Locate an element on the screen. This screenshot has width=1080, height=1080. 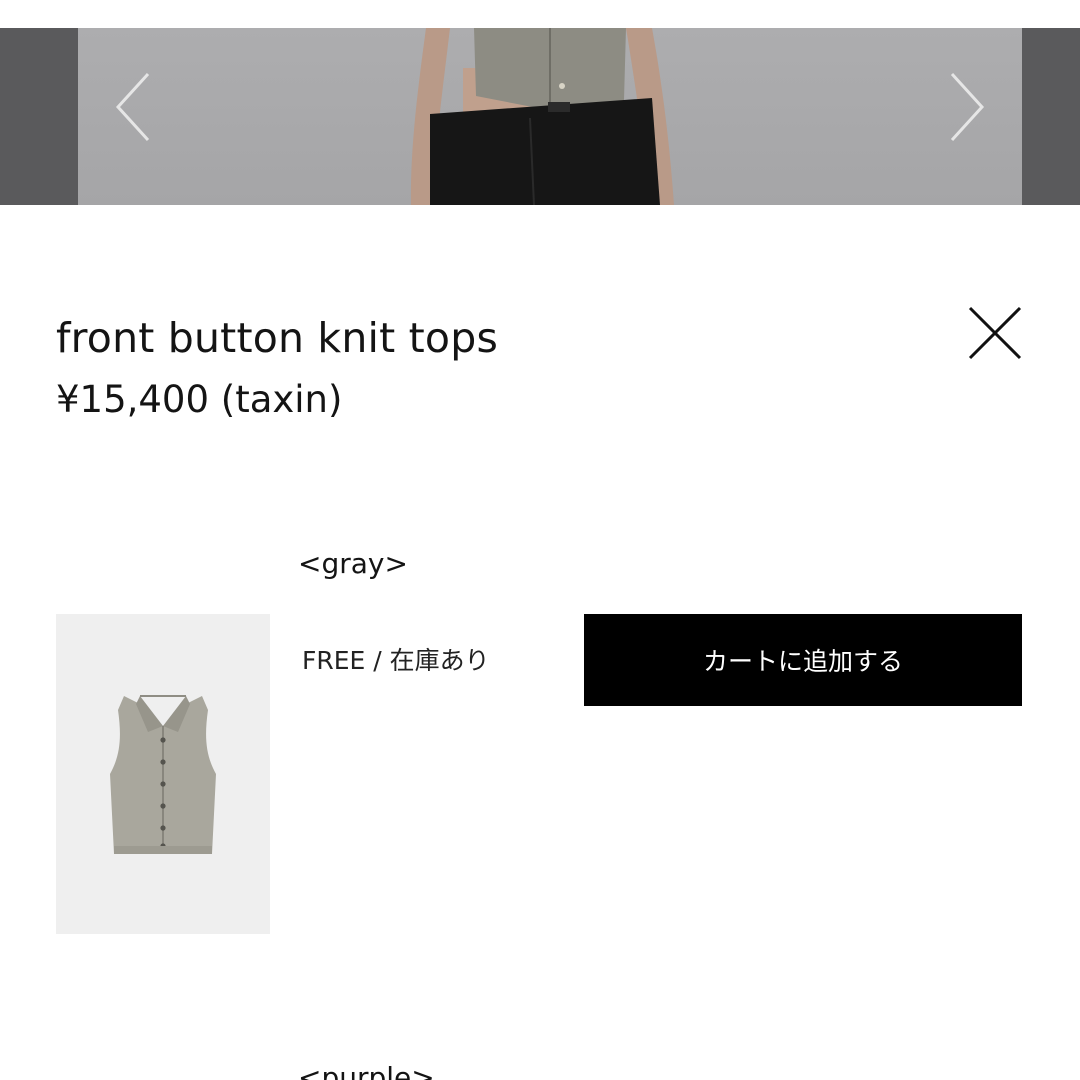
close-button is located at coordinates (995, 333).